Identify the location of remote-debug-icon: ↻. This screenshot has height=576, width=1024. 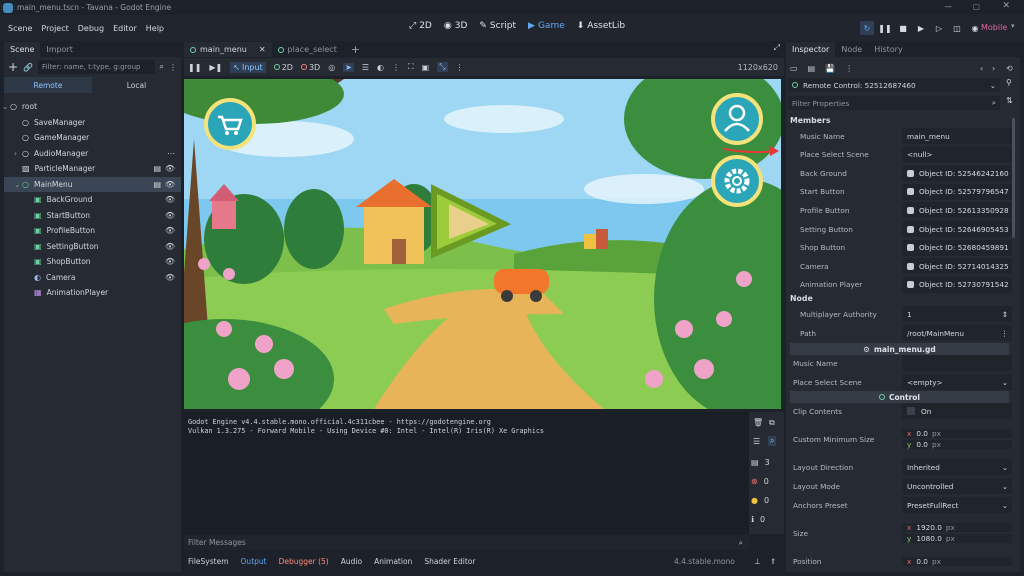
(867, 28).